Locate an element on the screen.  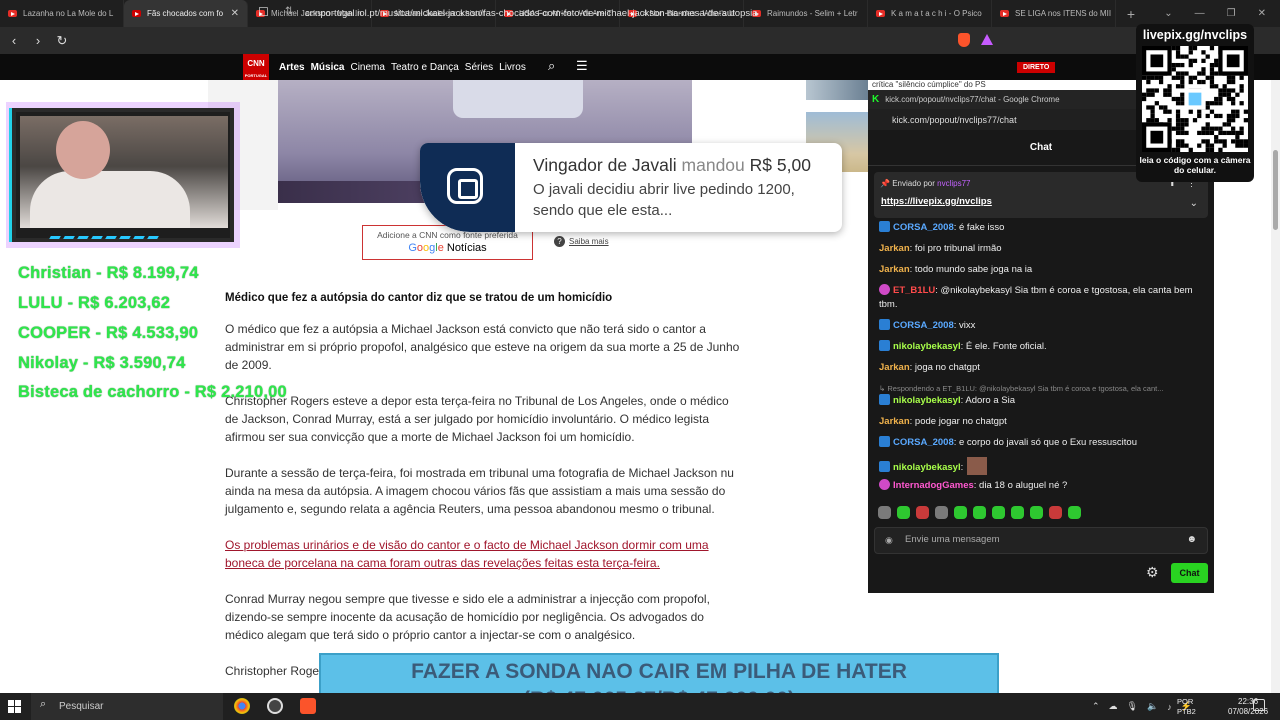
chat-username: InternadogGames is located at coordinates (933, 485).